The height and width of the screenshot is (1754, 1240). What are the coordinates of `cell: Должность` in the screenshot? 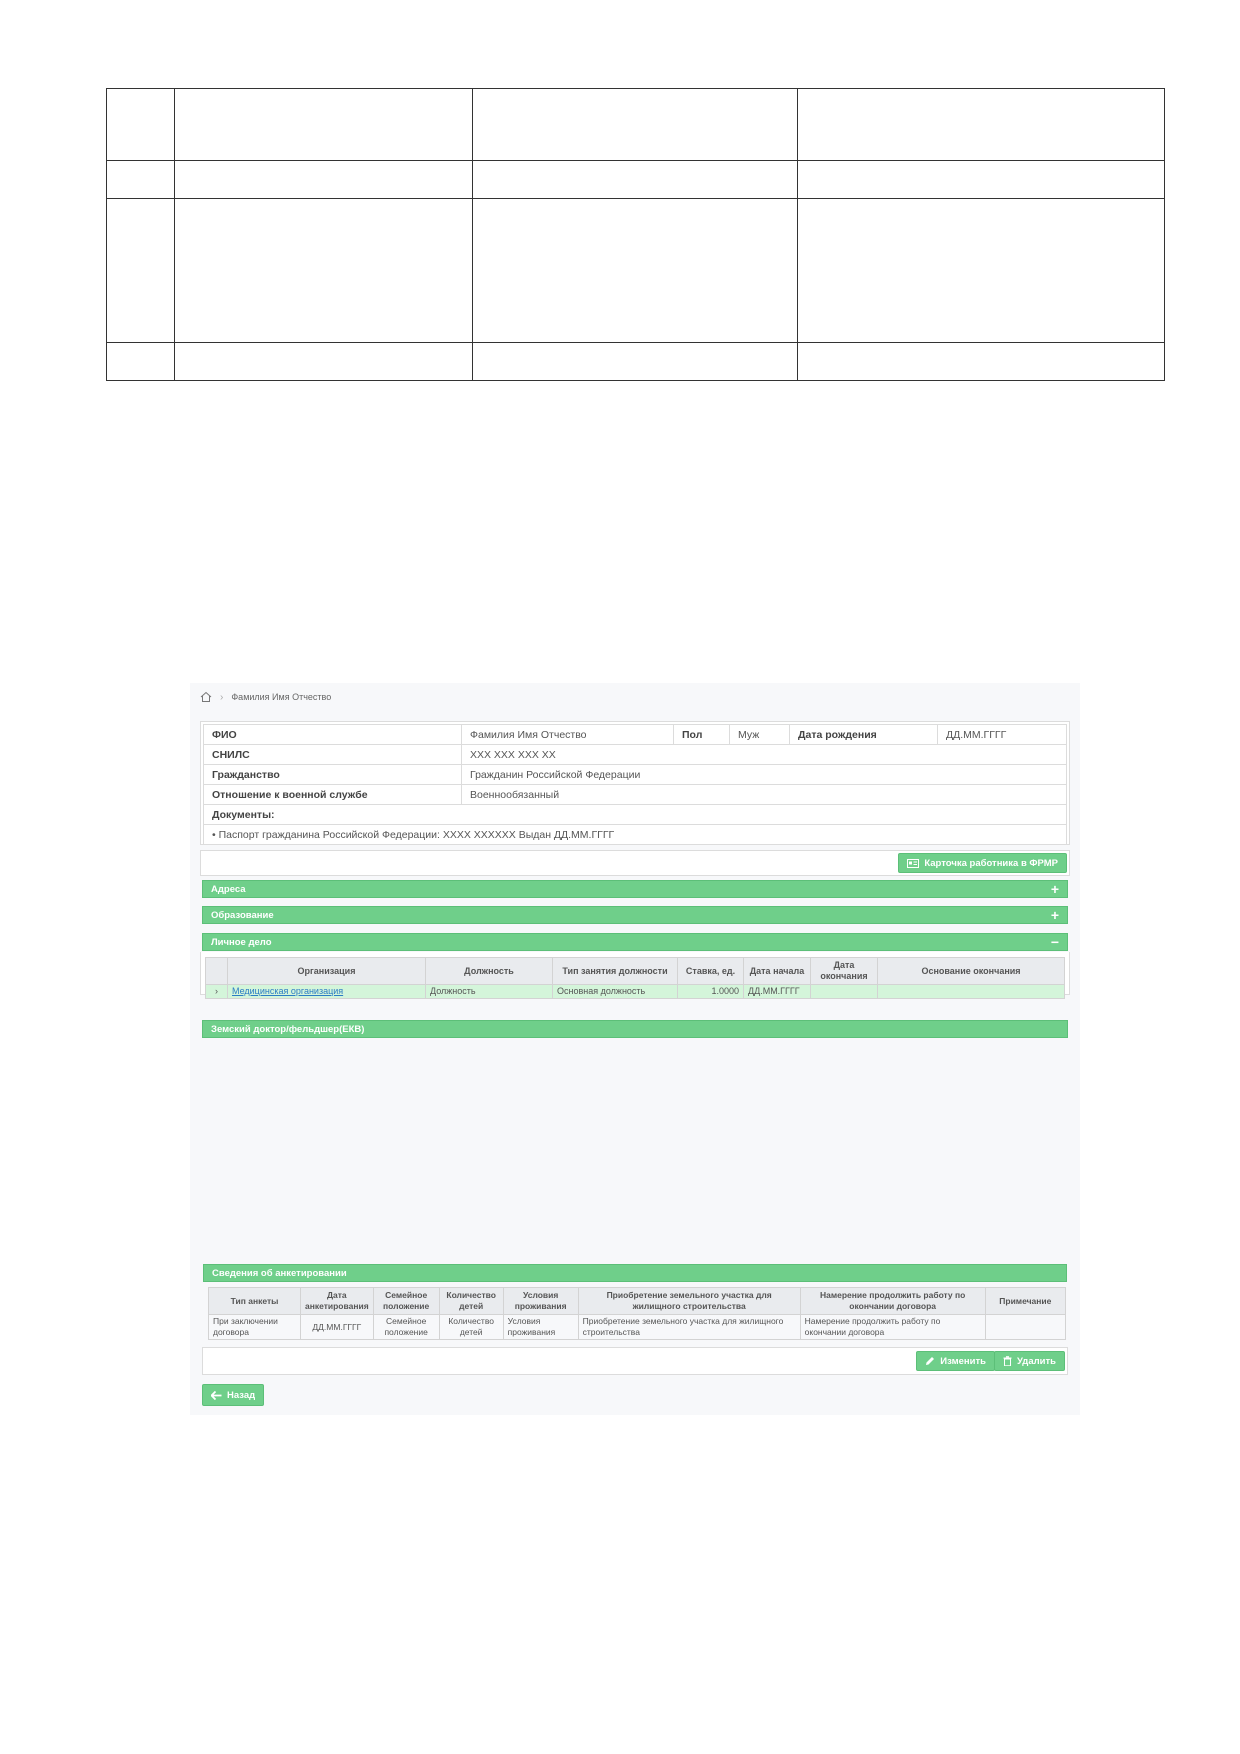 It's located at (489, 991).